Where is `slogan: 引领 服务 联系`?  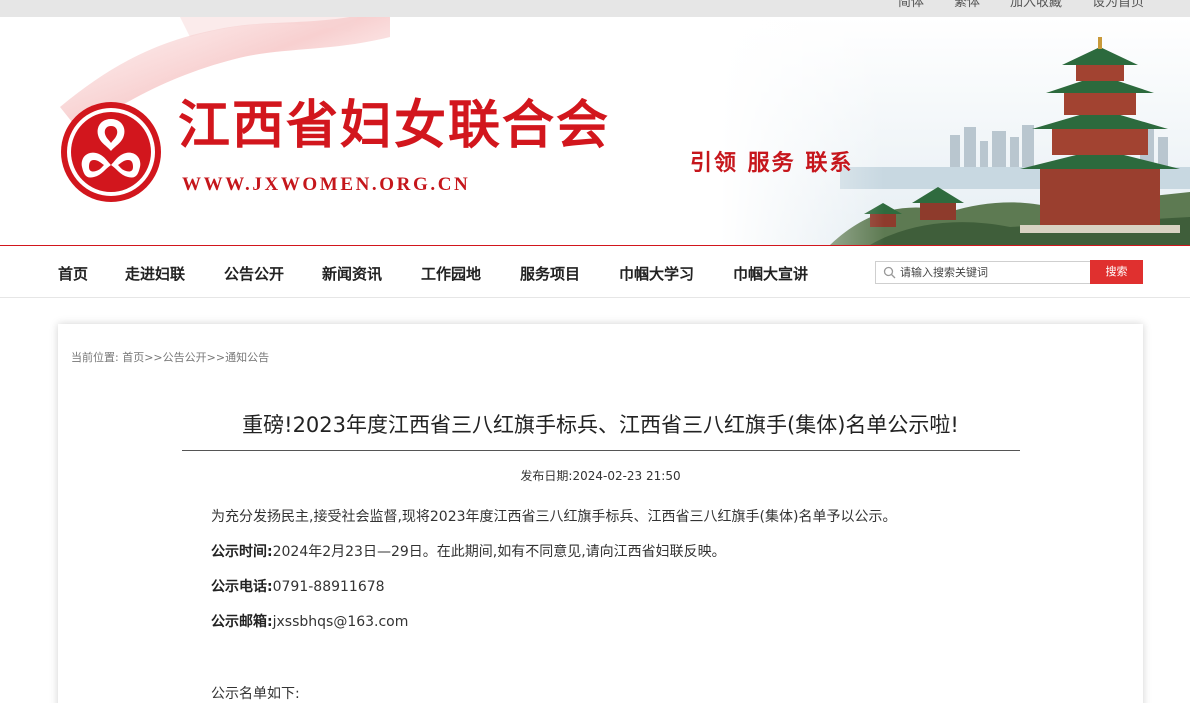 slogan: 引领 服务 联系 is located at coordinates (772, 163).